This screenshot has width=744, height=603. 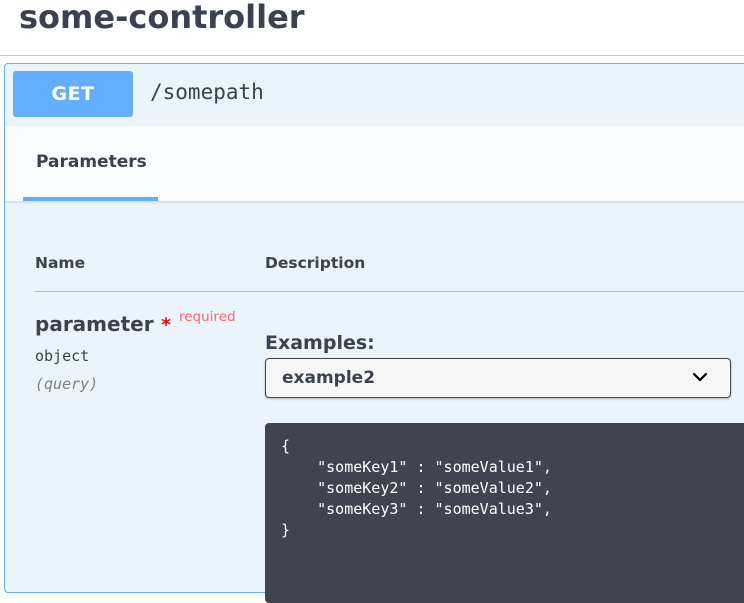 I want to click on parameter-name: parameter, so click(x=94, y=324).